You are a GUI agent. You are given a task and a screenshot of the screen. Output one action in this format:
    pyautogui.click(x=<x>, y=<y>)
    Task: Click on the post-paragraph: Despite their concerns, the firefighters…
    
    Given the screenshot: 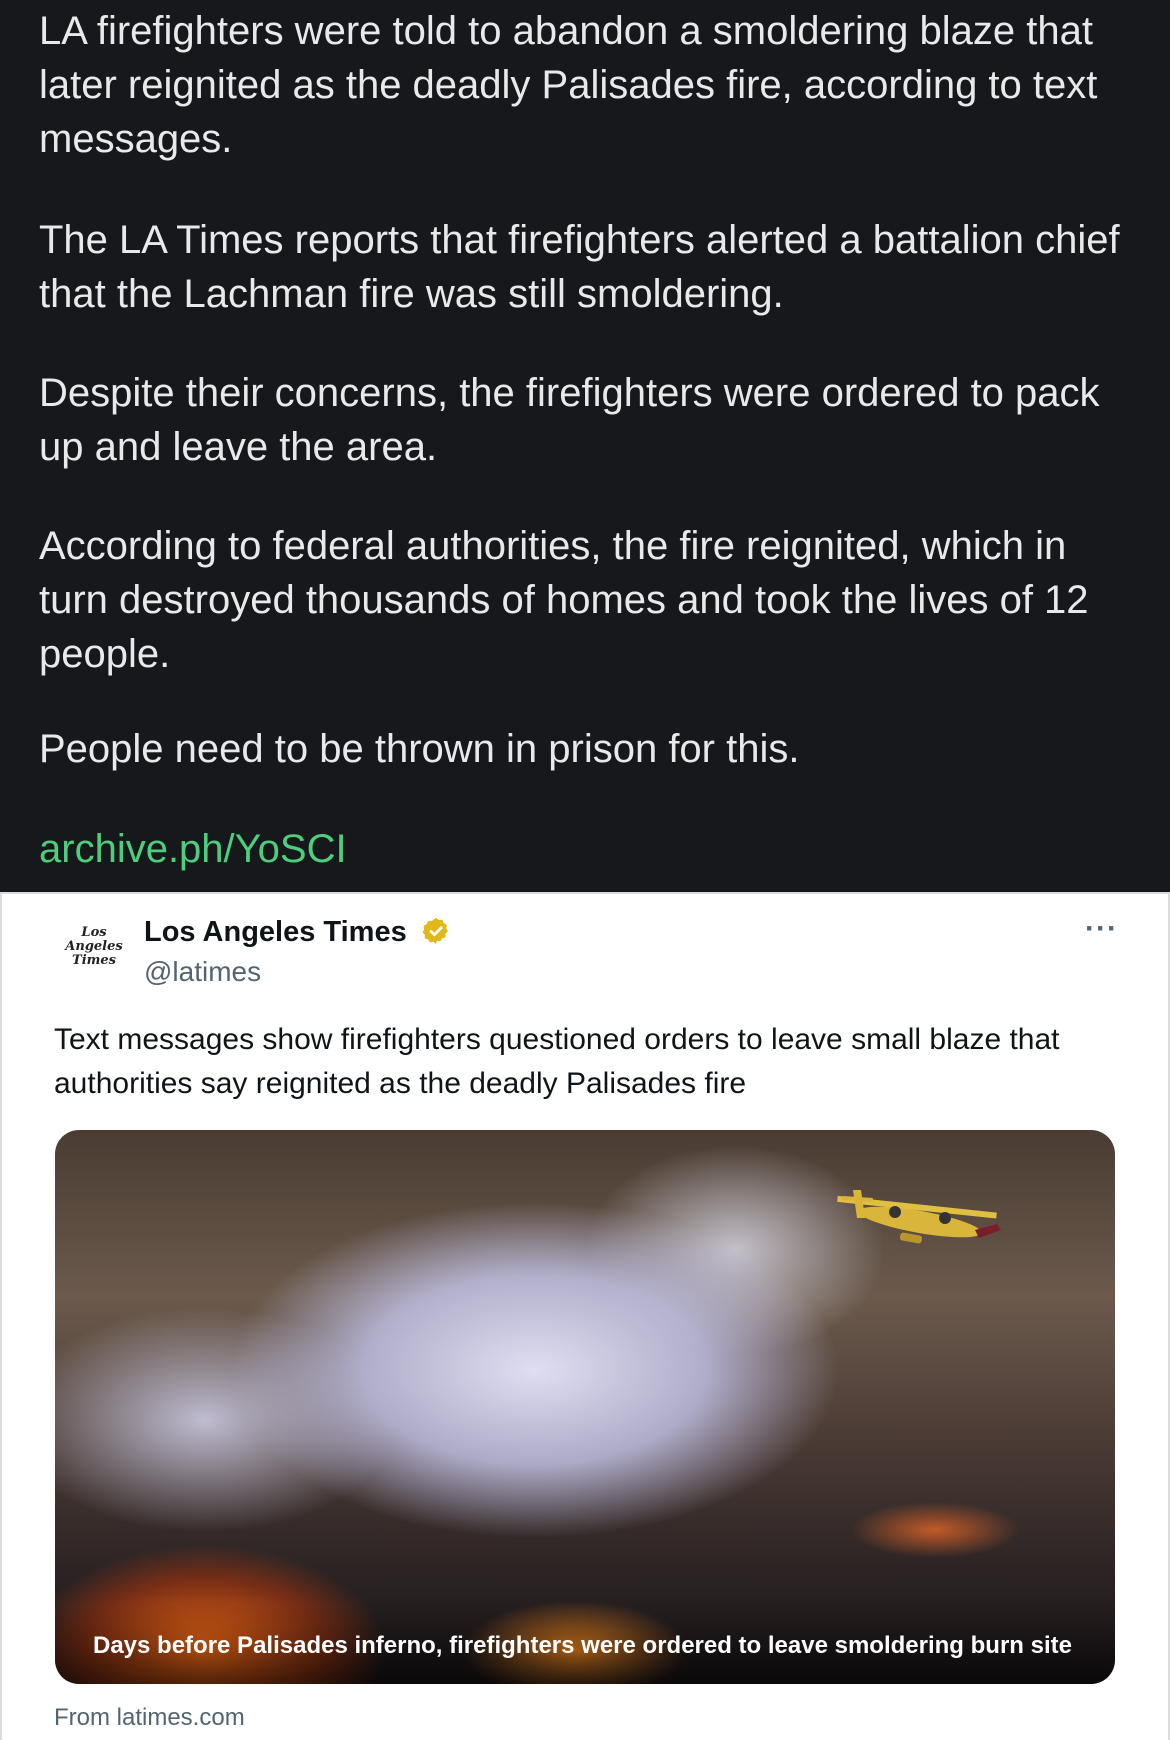 What is the action you would take?
    pyautogui.click(x=569, y=420)
    